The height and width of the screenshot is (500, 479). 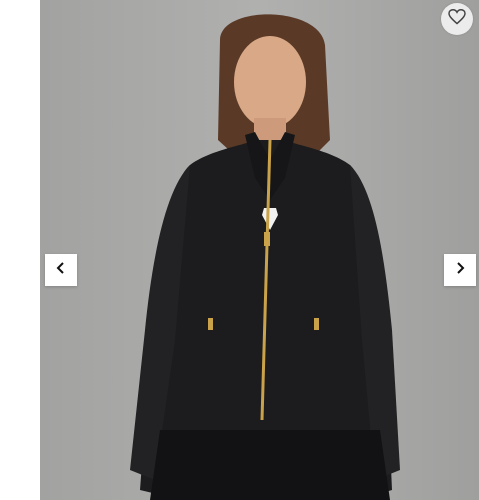 What do you see at coordinates (20, 250) in the screenshot?
I see `left-margin` at bounding box center [20, 250].